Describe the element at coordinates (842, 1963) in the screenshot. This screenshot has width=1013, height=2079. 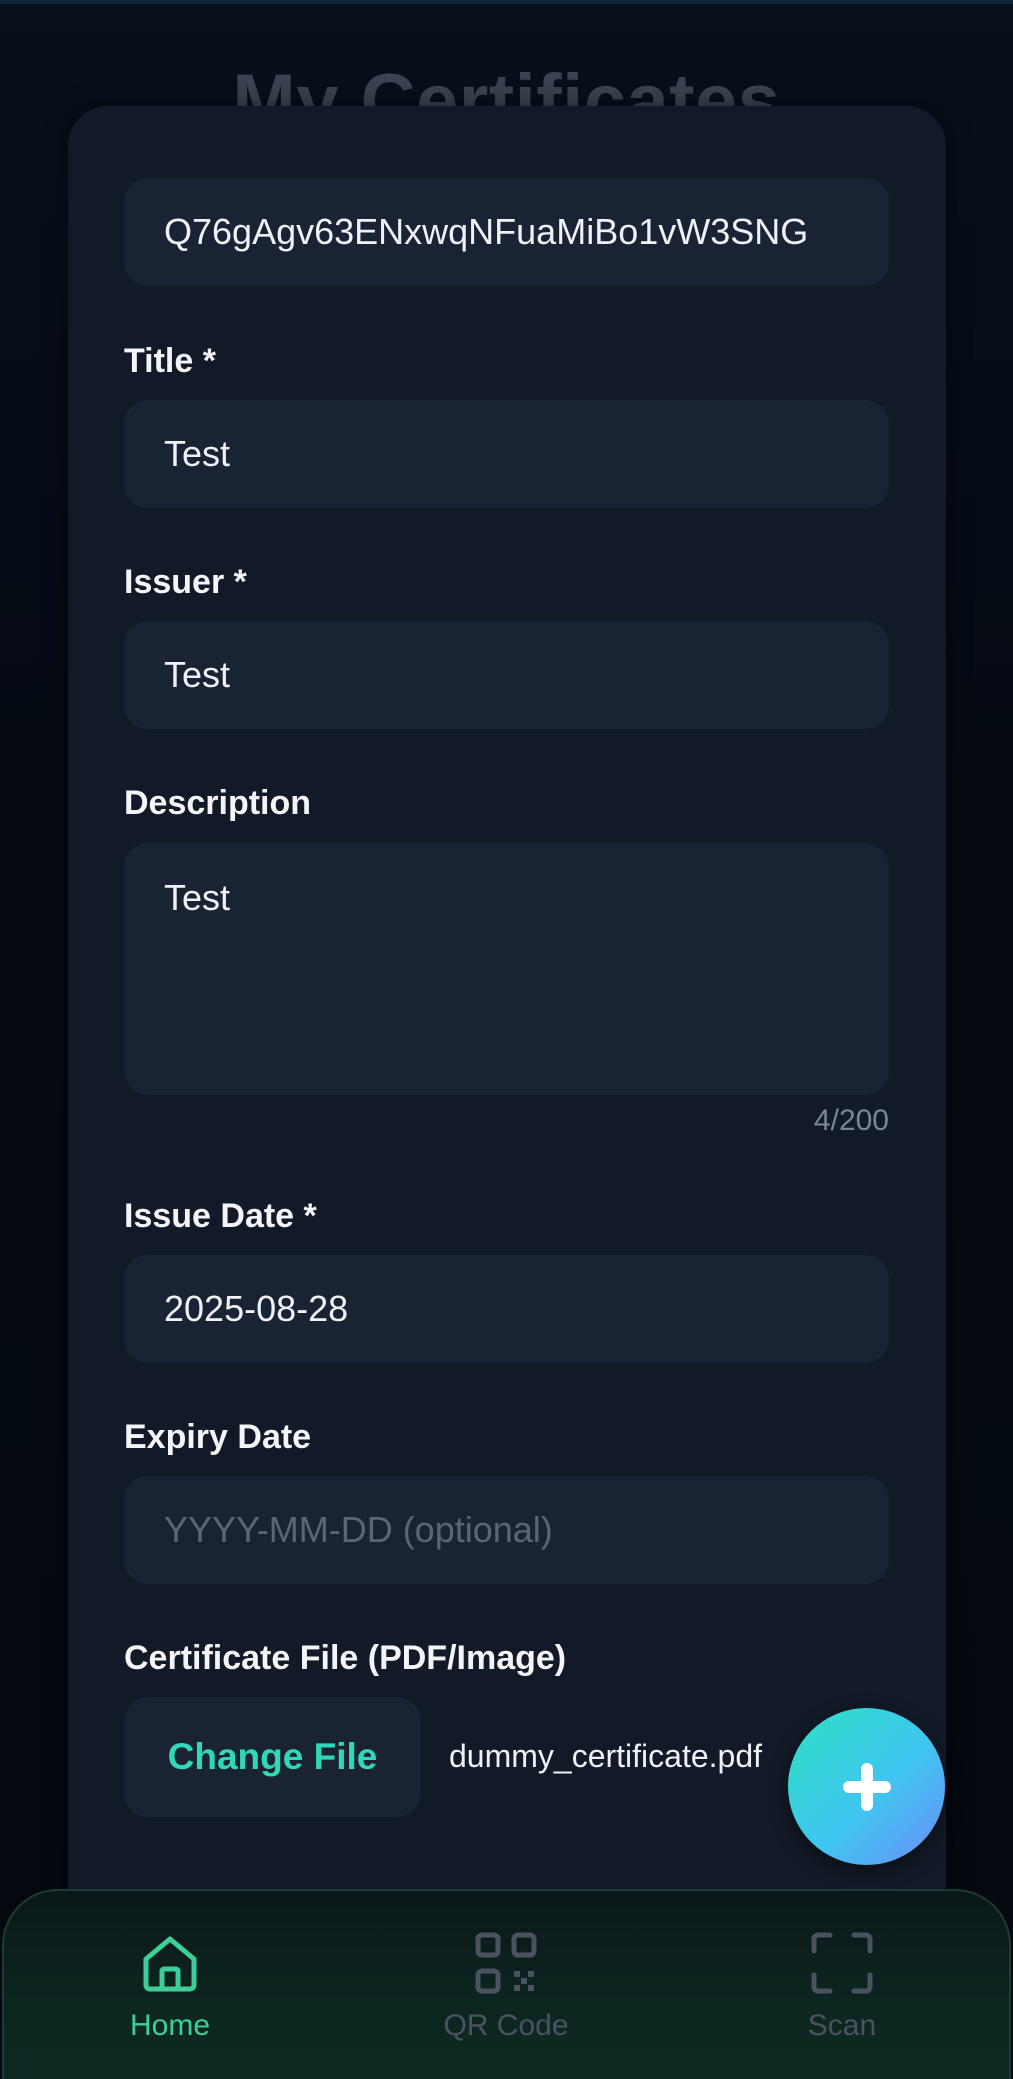
I see `scan-icon` at that location.